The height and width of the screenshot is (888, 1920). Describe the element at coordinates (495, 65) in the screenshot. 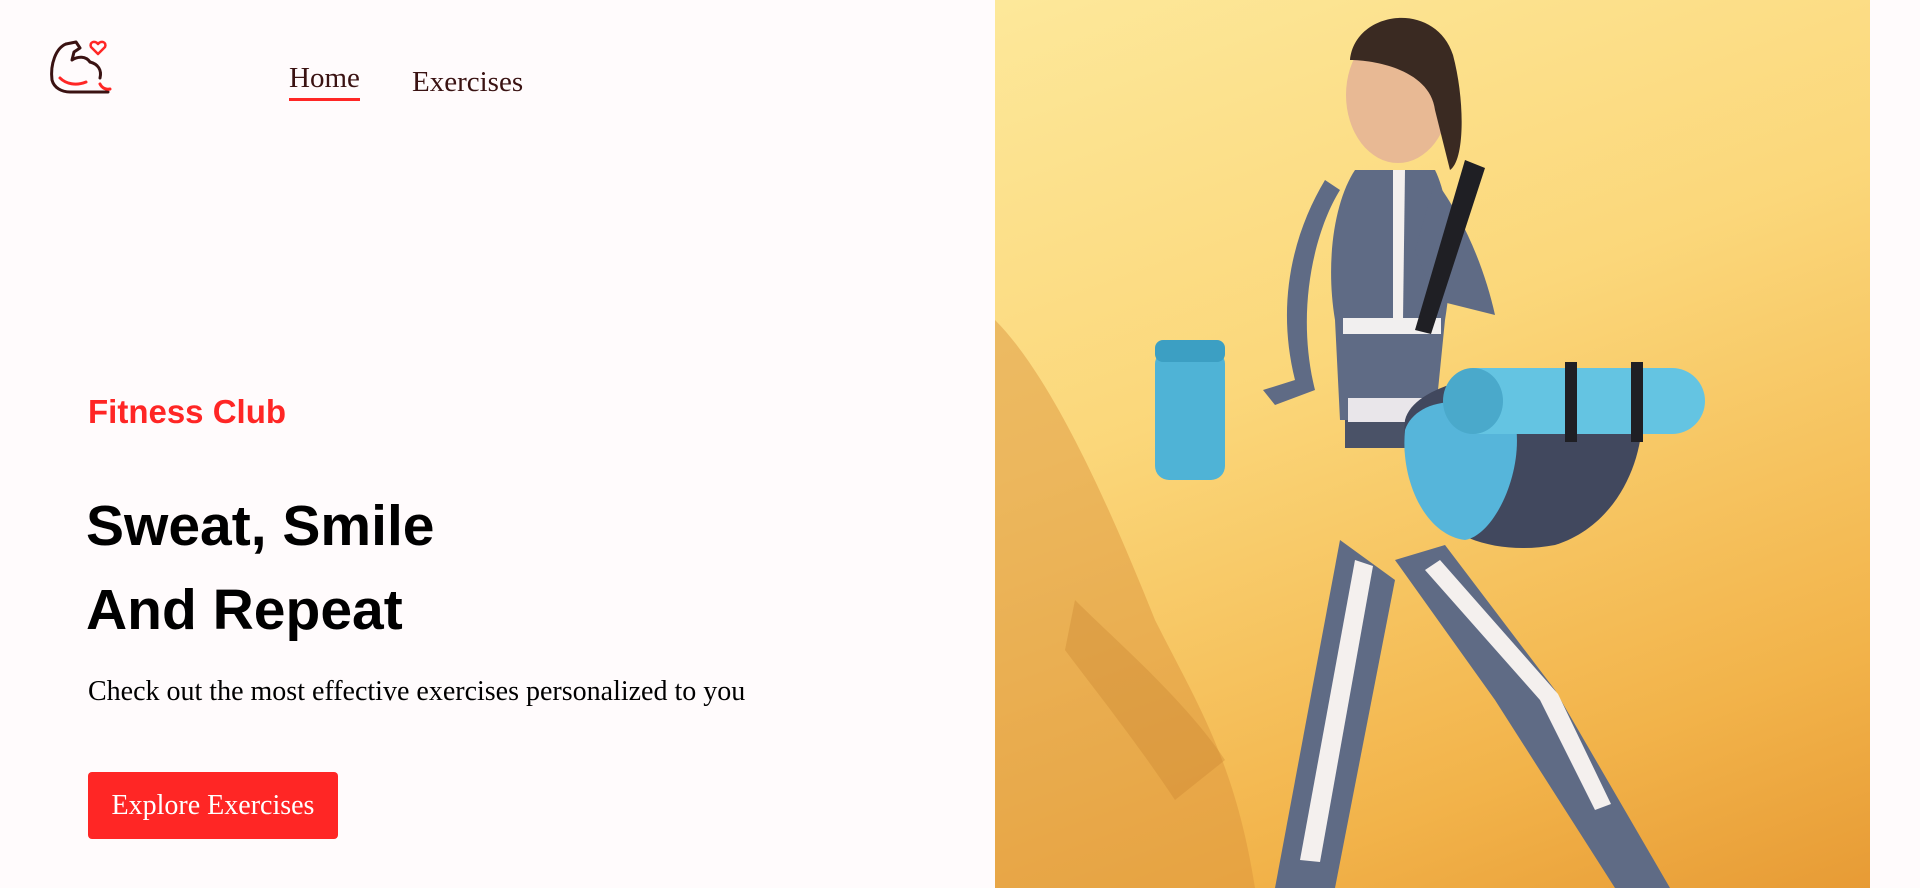

I see `navbar: Home Exercises` at that location.